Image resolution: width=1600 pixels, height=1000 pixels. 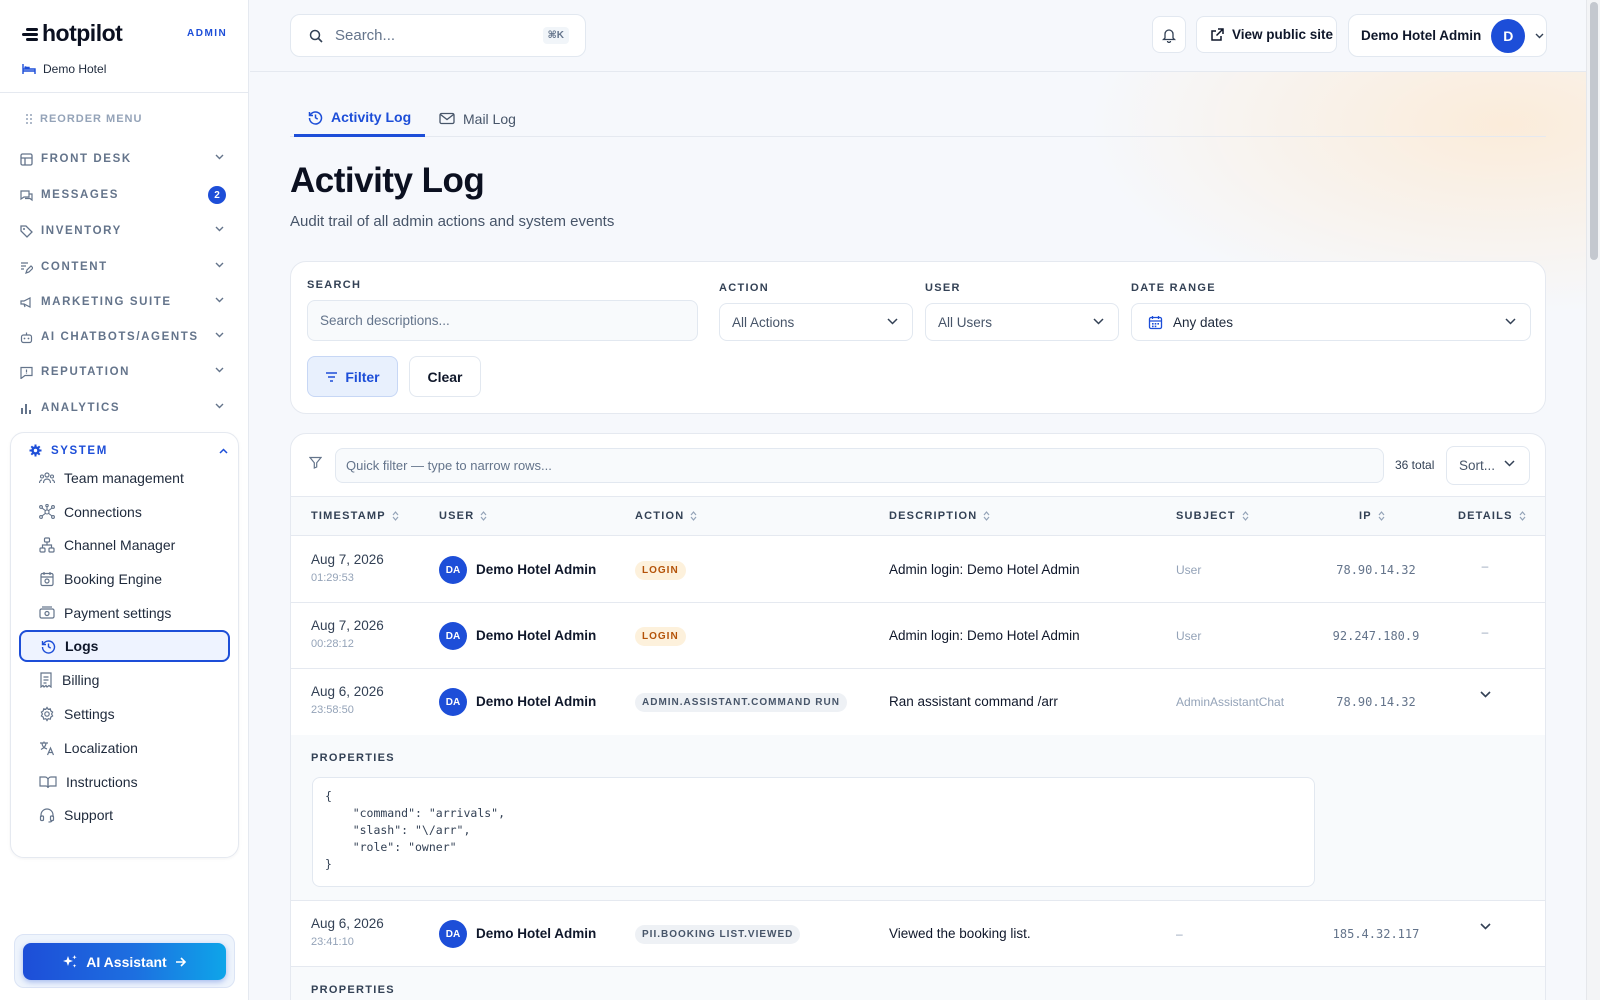 What do you see at coordinates (816, 322) in the screenshot?
I see `action-select: All Actions` at bounding box center [816, 322].